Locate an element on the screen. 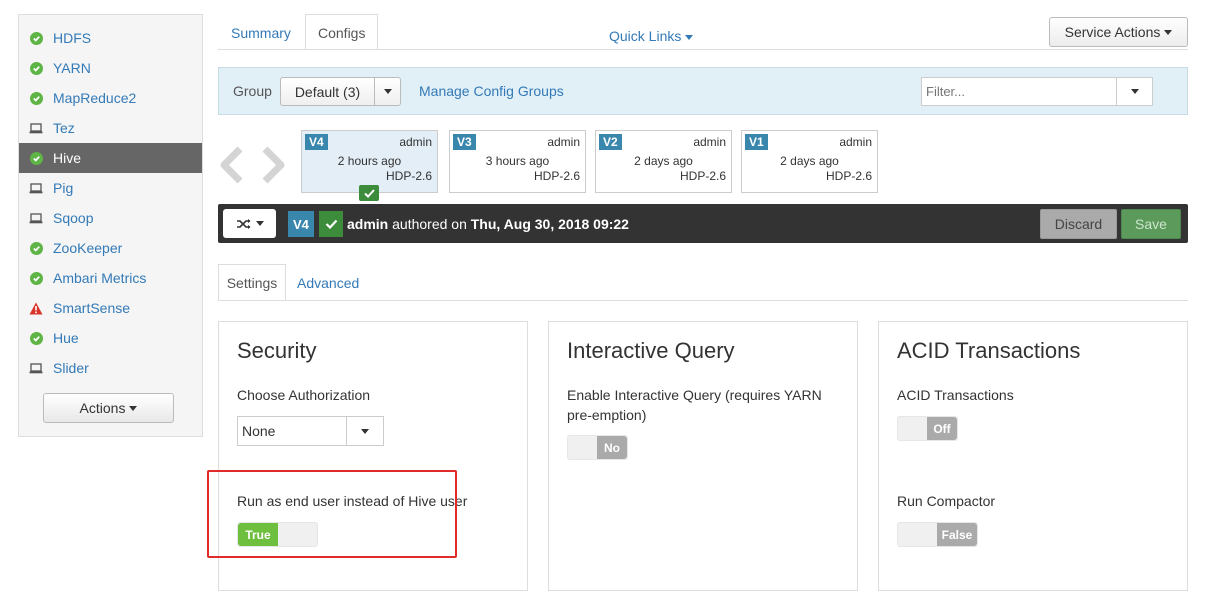 This screenshot has height=591, width=1216. version-box-v4: V4 admin 2 hours ago HDP-2.6 is located at coordinates (369, 161).